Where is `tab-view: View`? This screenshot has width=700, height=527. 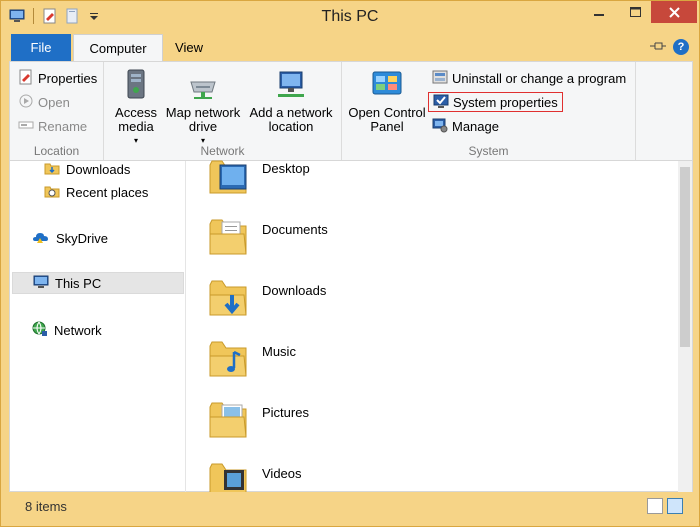
tab-view: View is located at coordinates (189, 47).